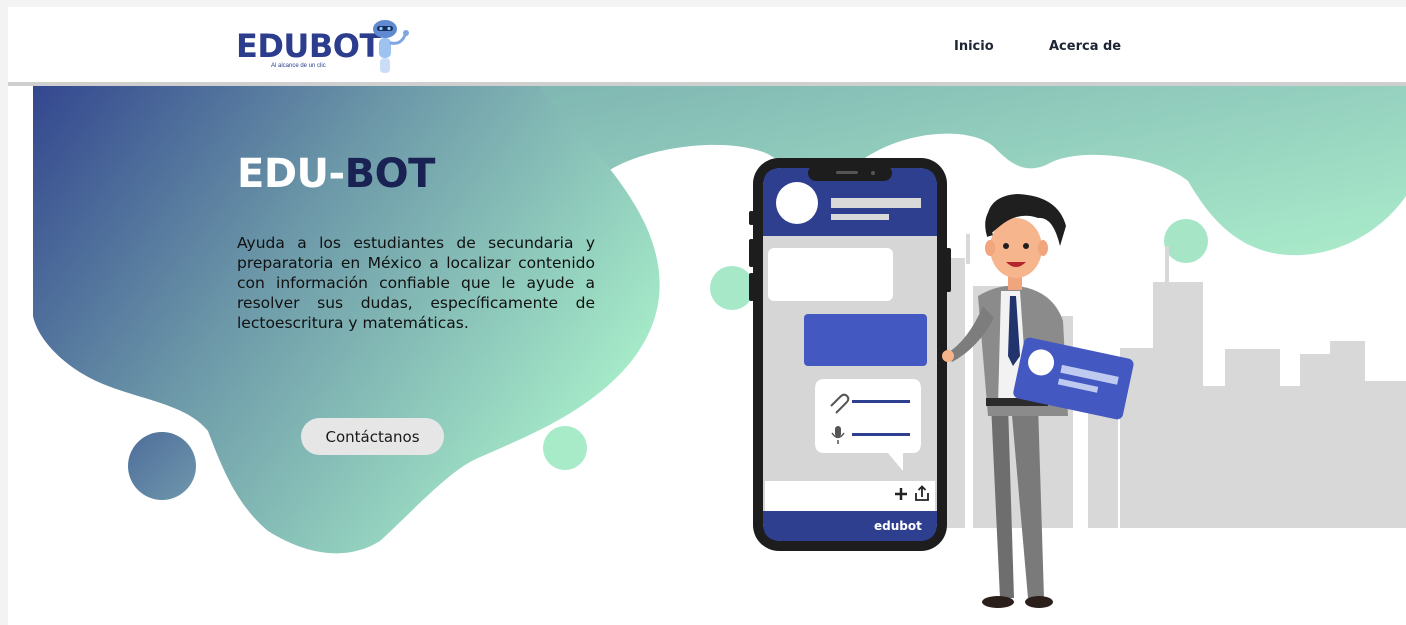 This screenshot has width=1406, height=625. What do you see at coordinates (974, 46) in the screenshot?
I see `nav-link-inicio: Inicio` at bounding box center [974, 46].